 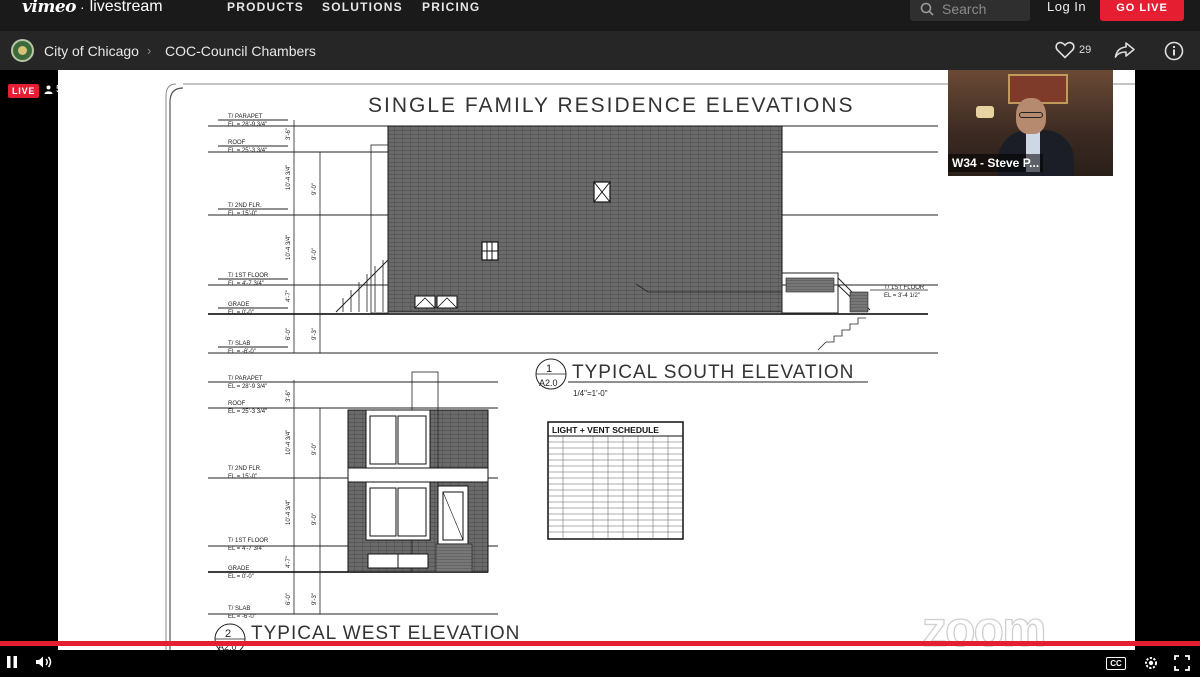 What do you see at coordinates (247, 125) in the screenshot?
I see `south-level-parapet-el: EL = 28'-9 3/4"` at bounding box center [247, 125].